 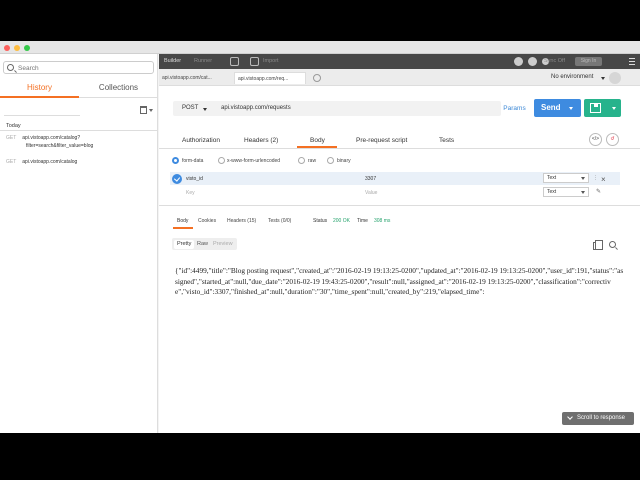 What do you see at coordinates (7, 48) in the screenshot?
I see `close-window-button` at bounding box center [7, 48].